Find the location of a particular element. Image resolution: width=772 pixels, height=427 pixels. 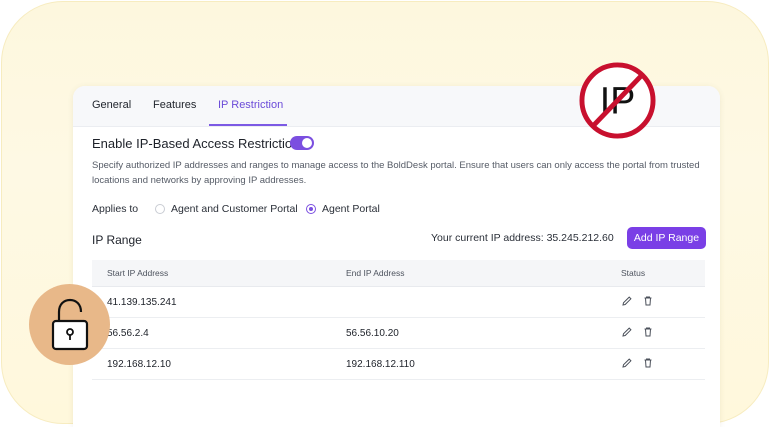

restriction-toggle is located at coordinates (302, 143).